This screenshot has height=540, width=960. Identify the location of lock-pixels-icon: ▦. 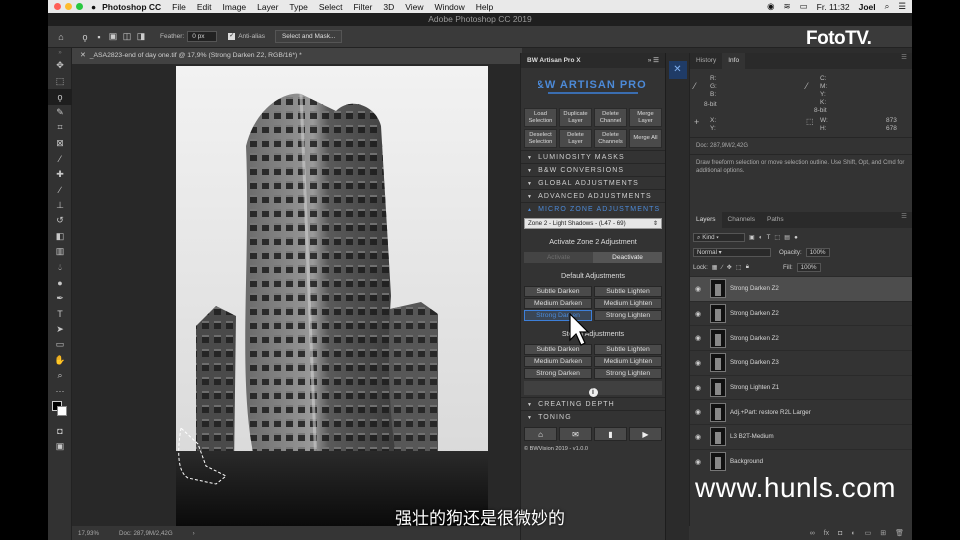
(715, 267).